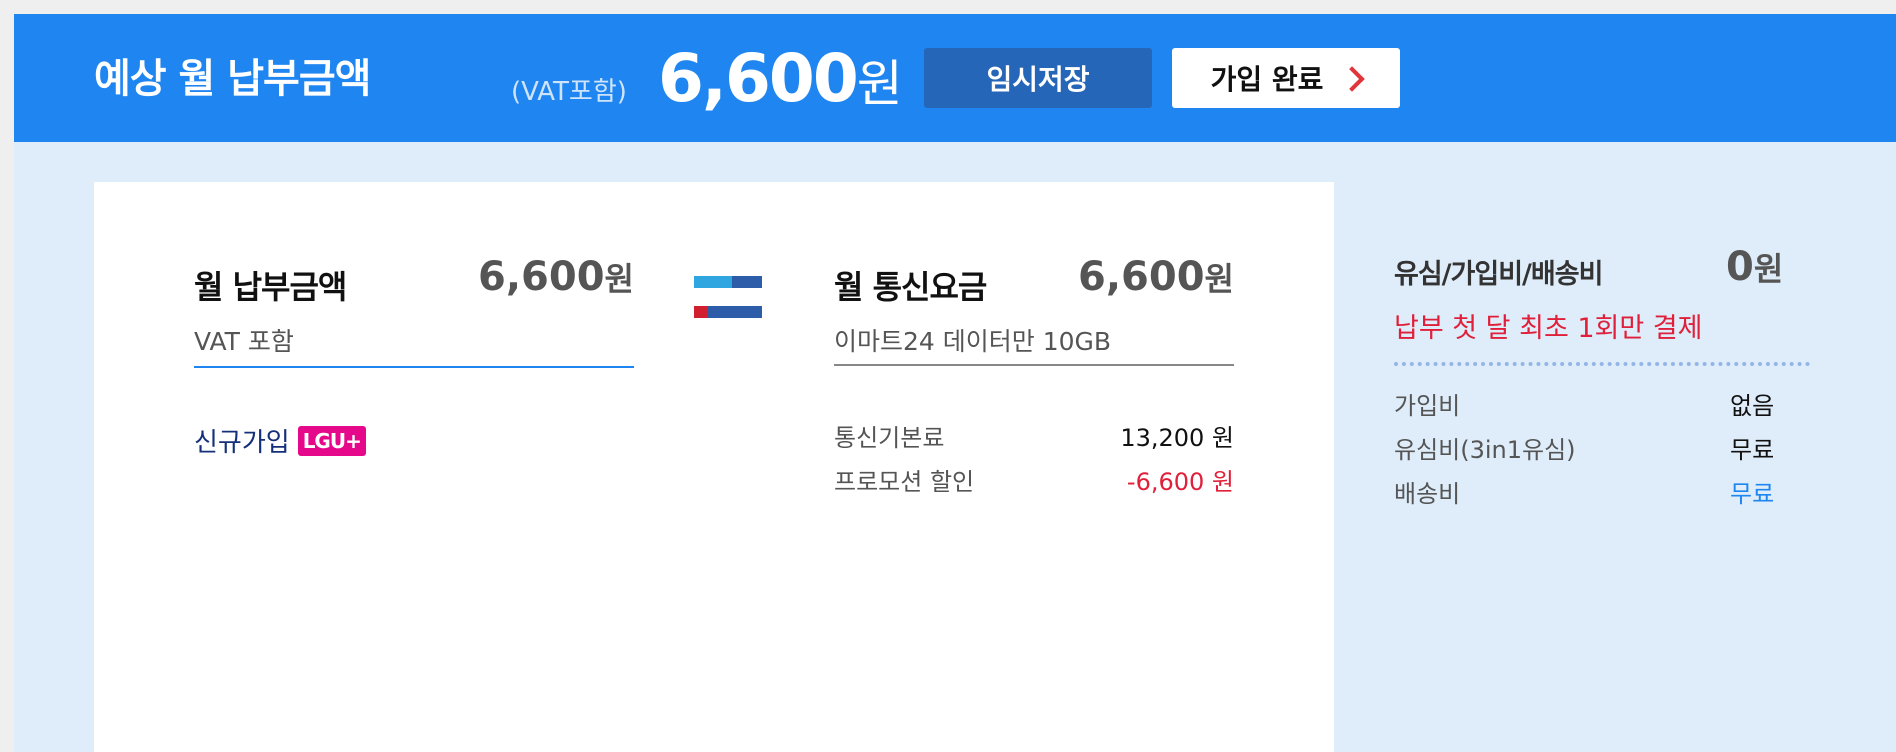  What do you see at coordinates (1548, 328) in the screenshot?
I see `one-time-fees-note: 납부 첫 달 최초 1회만 결제` at bounding box center [1548, 328].